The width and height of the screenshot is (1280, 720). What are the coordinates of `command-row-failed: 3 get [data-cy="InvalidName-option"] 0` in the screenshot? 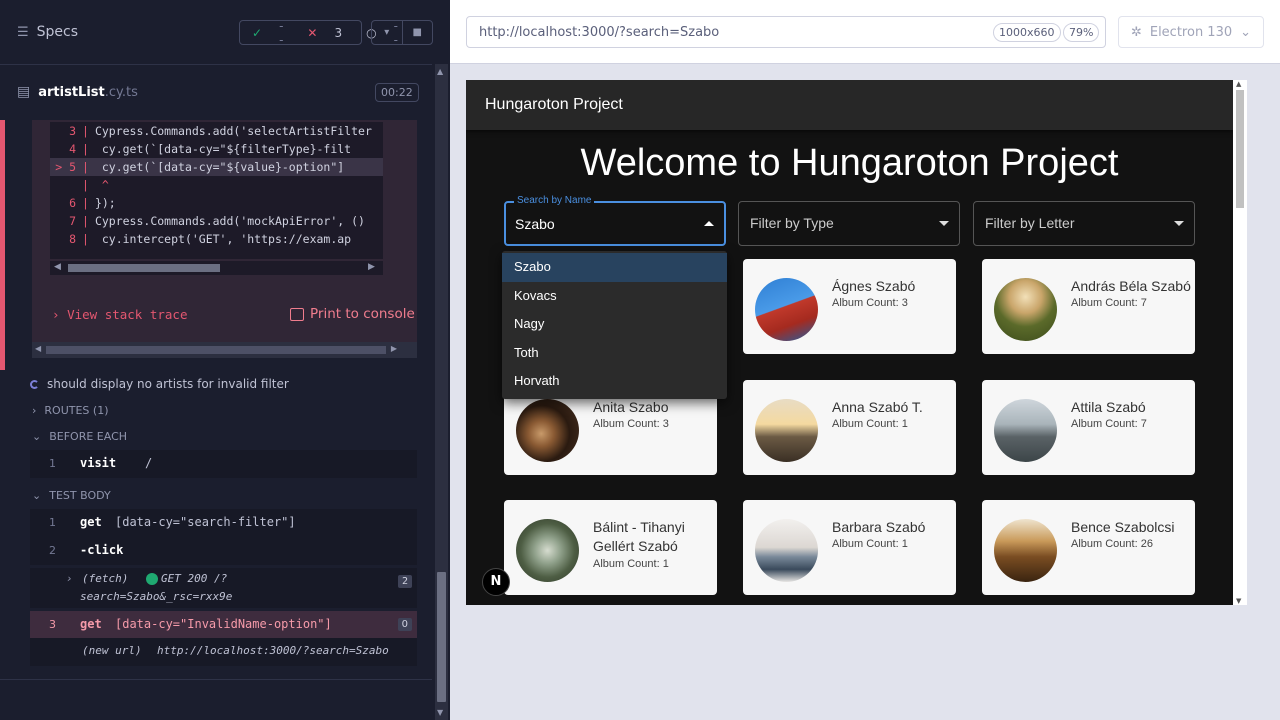 It's located at (223, 625).